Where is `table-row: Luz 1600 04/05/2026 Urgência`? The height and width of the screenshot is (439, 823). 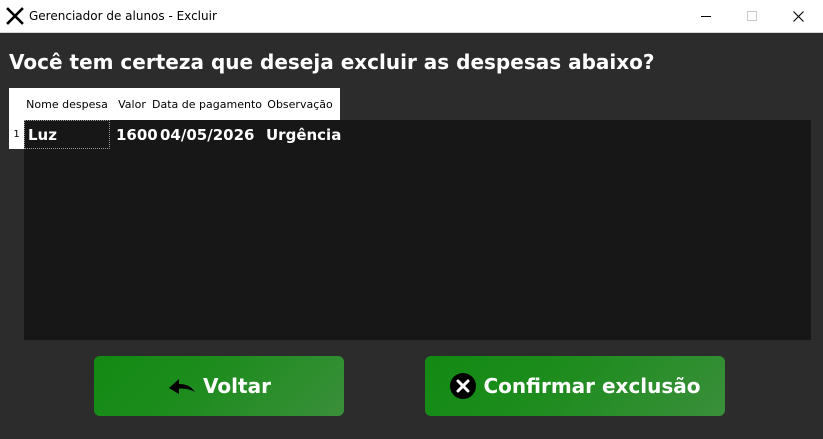
table-row: Luz 1600 04/05/2026 Urgência is located at coordinates (182, 134).